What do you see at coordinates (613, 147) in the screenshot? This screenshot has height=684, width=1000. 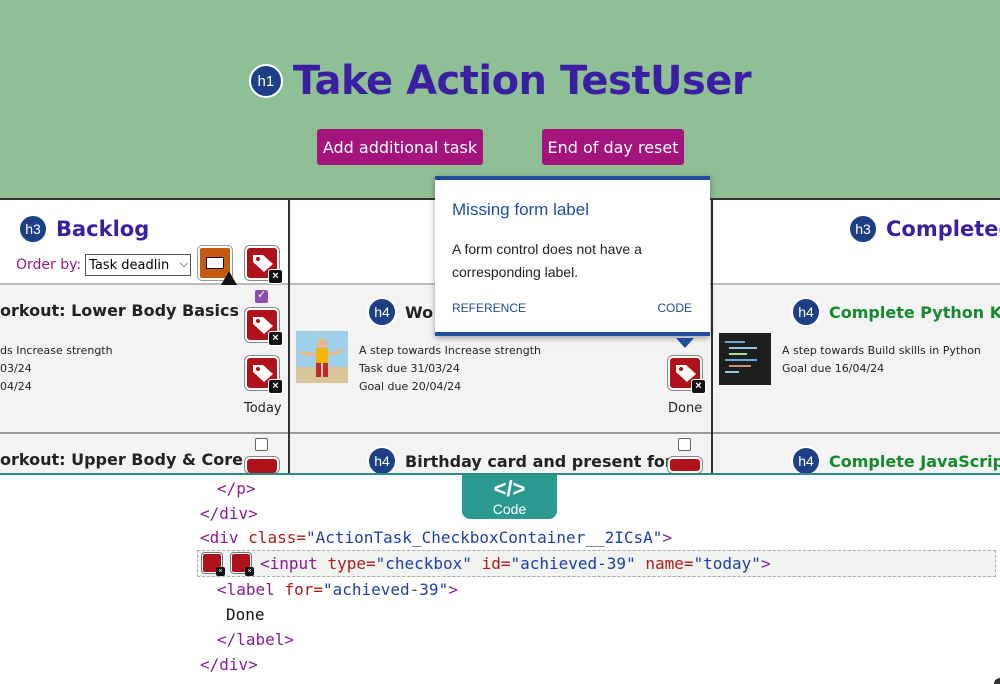 I see `end-of-day-reset-button: End of day reset` at bounding box center [613, 147].